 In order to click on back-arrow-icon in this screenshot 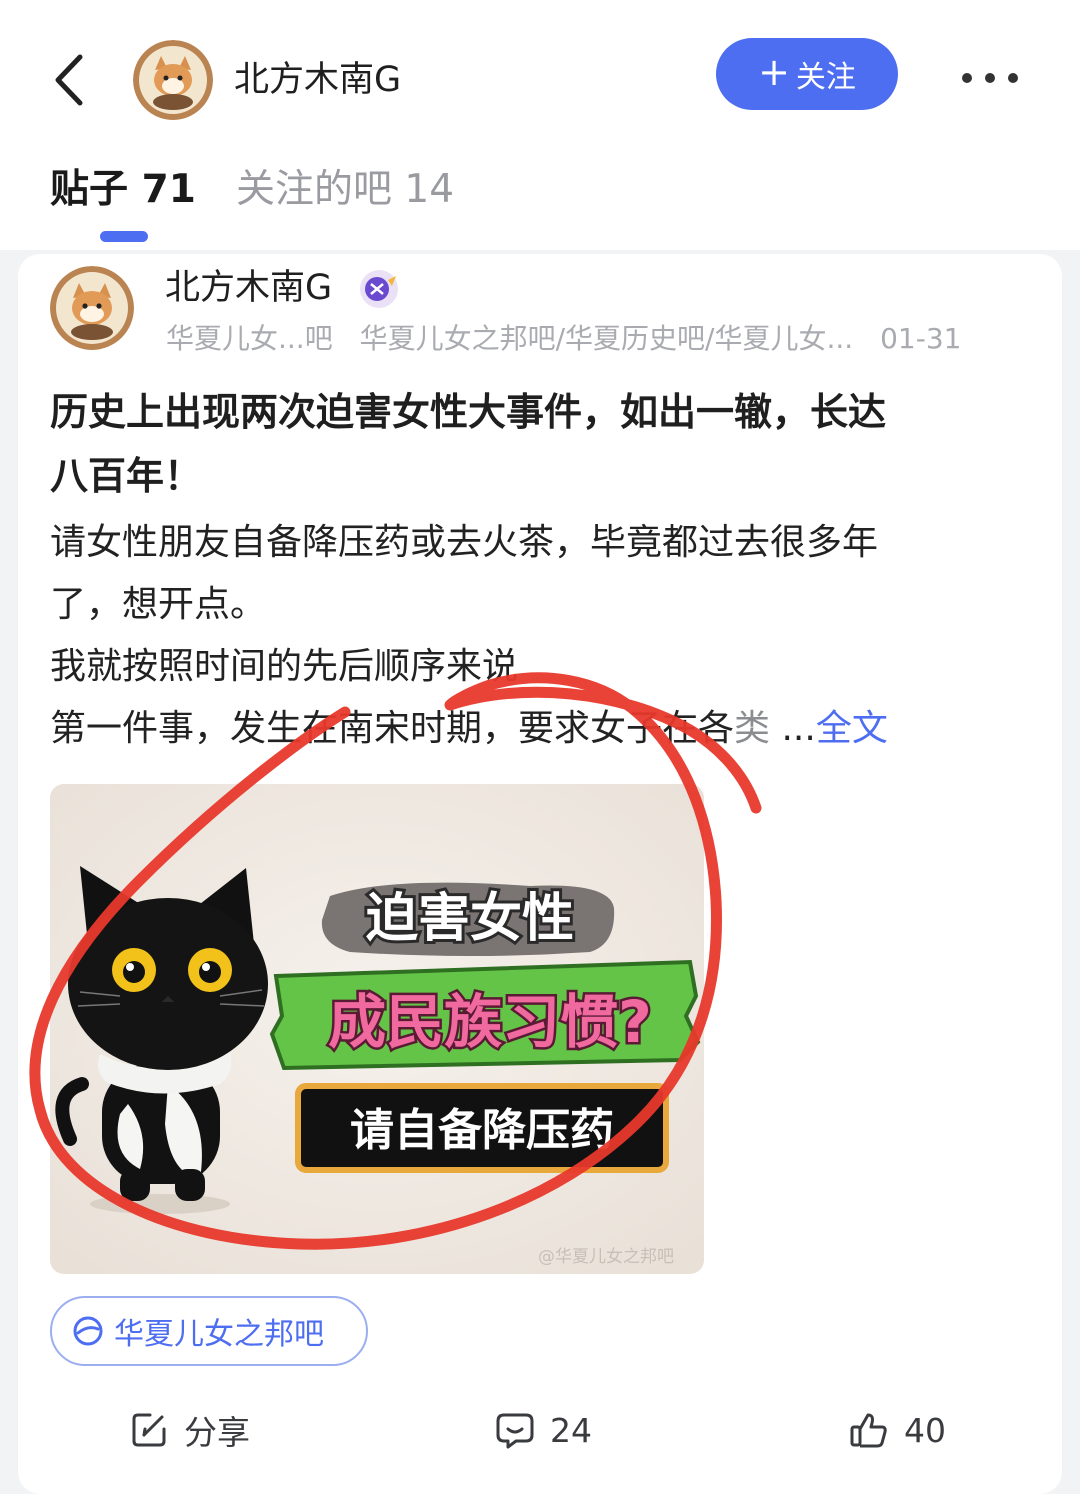, I will do `click(70, 80)`.